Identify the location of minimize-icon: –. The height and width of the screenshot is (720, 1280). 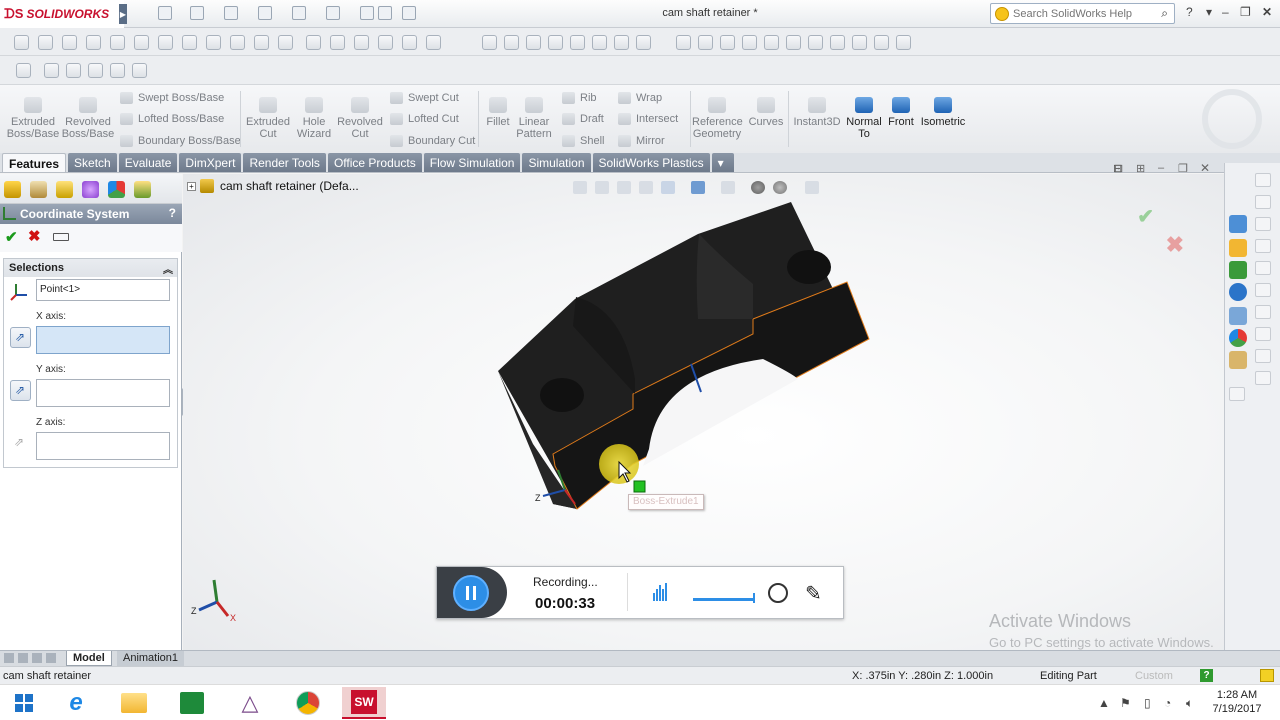
(1225, 12).